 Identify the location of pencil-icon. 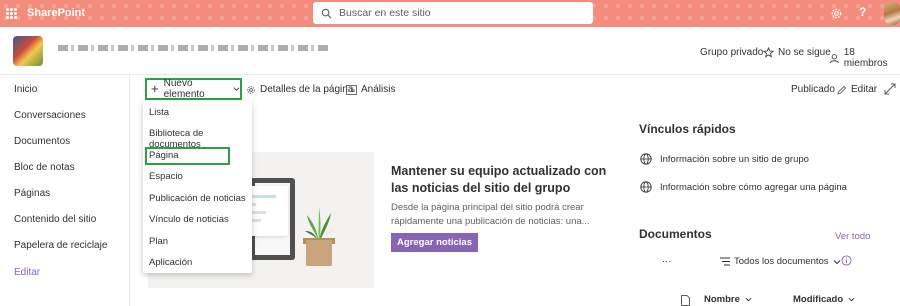
(842, 90).